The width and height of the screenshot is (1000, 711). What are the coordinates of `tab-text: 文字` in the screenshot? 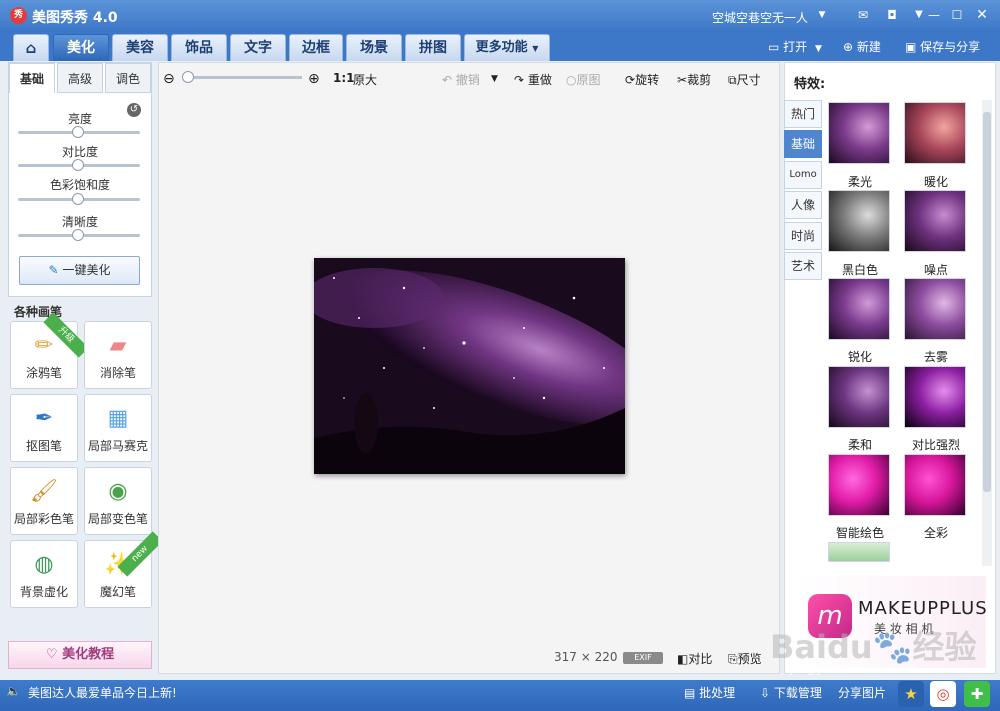 It's located at (258, 47).